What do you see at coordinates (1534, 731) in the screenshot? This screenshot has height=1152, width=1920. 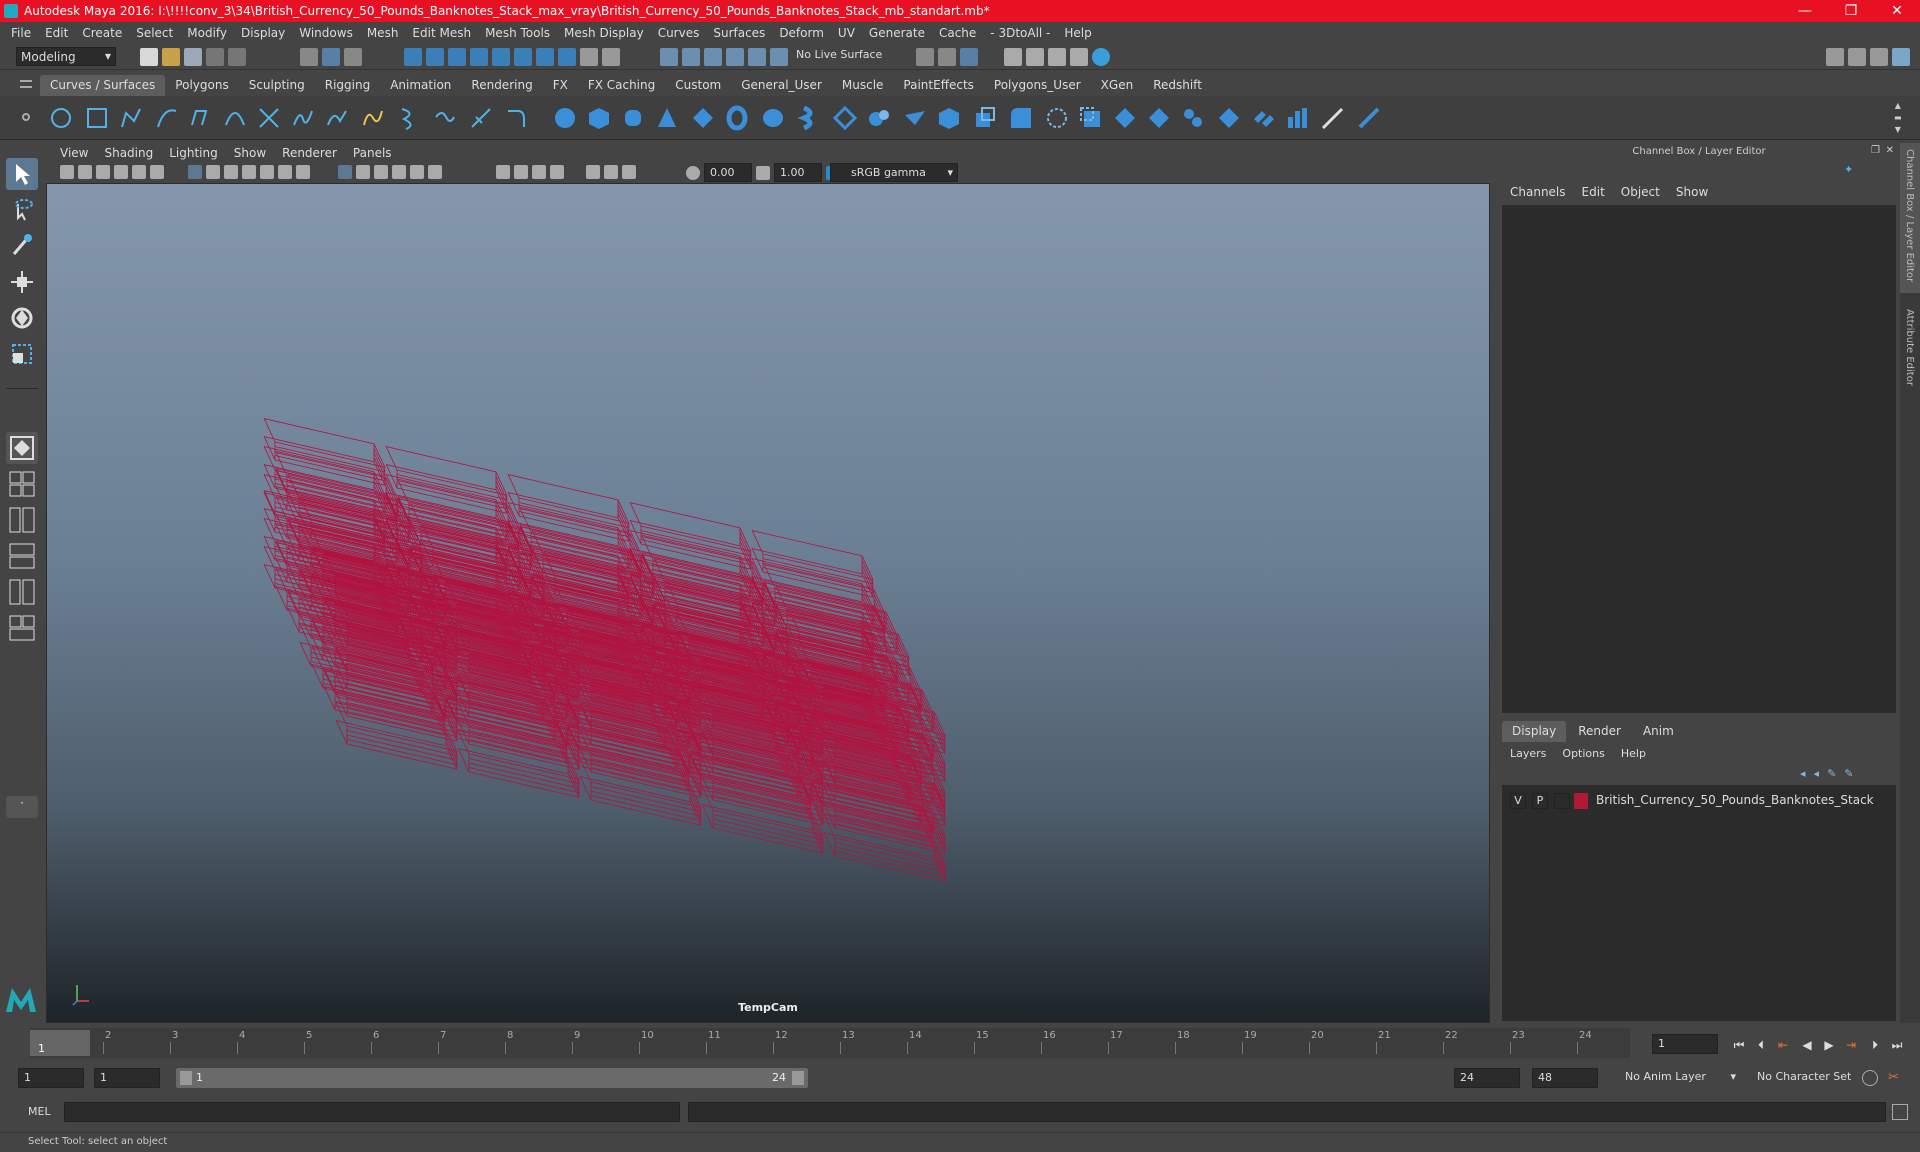 I see `layer-tab-display: Display` at bounding box center [1534, 731].